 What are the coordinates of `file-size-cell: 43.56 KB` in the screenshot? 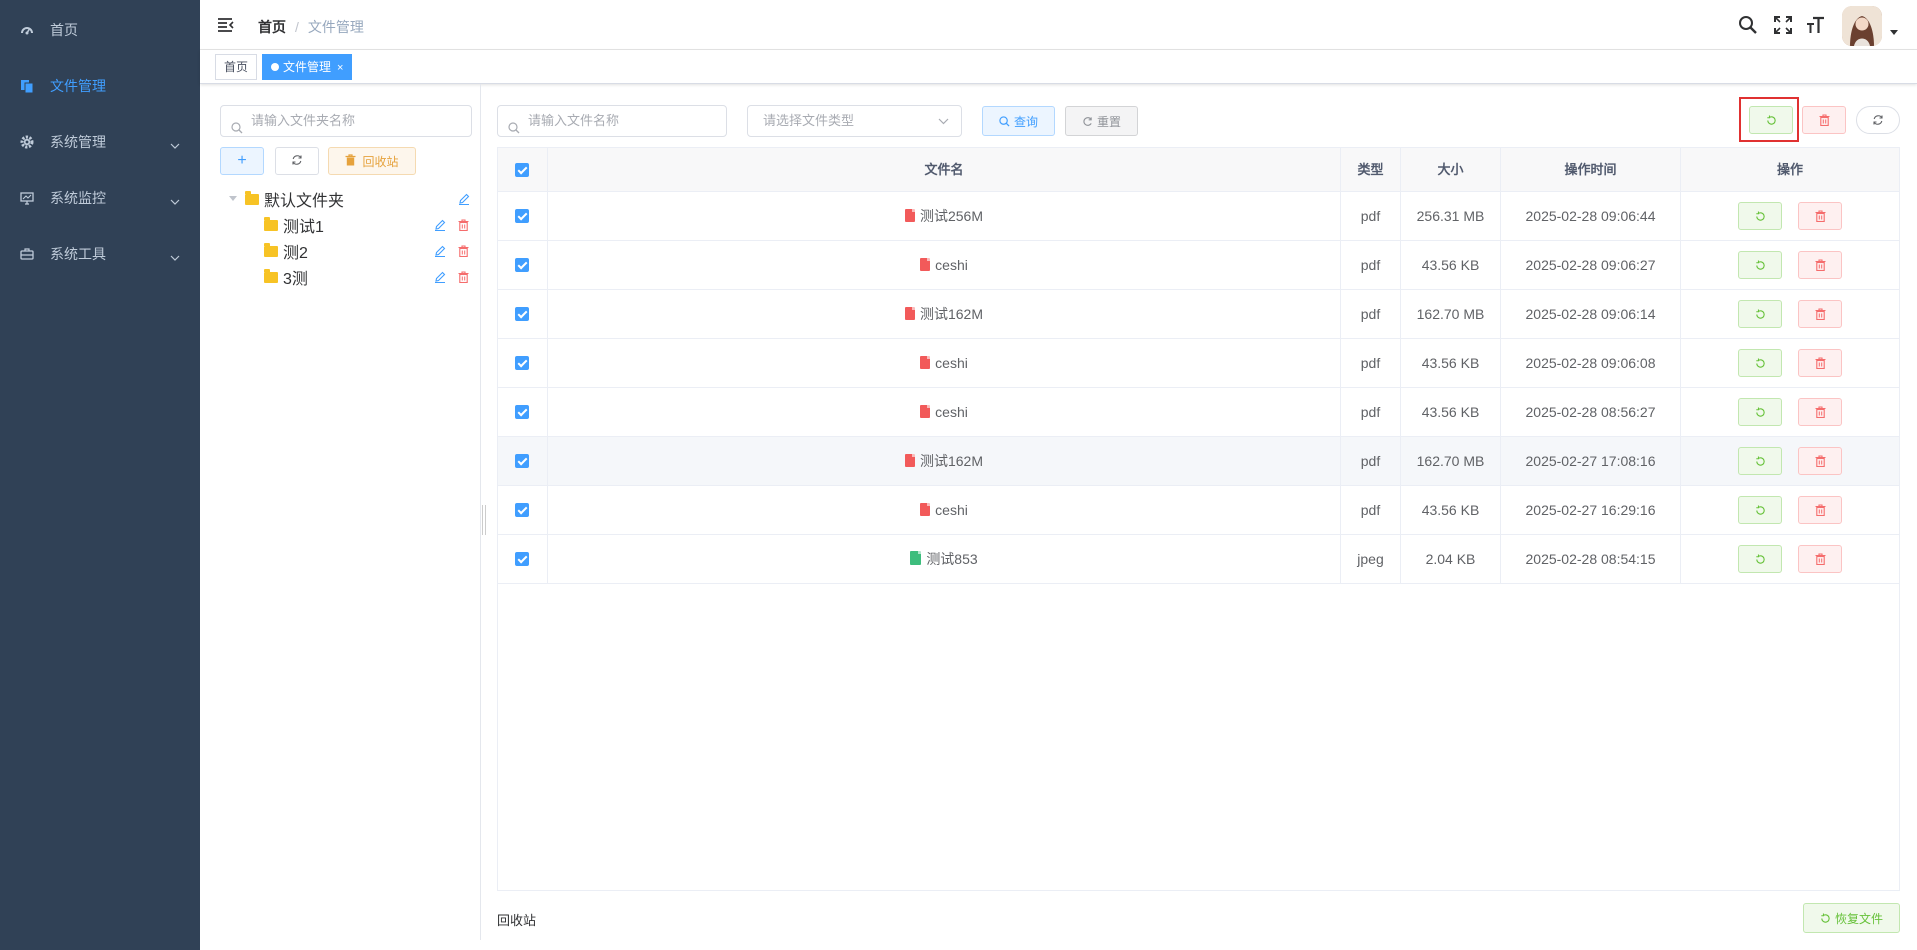 It's located at (1451, 363).